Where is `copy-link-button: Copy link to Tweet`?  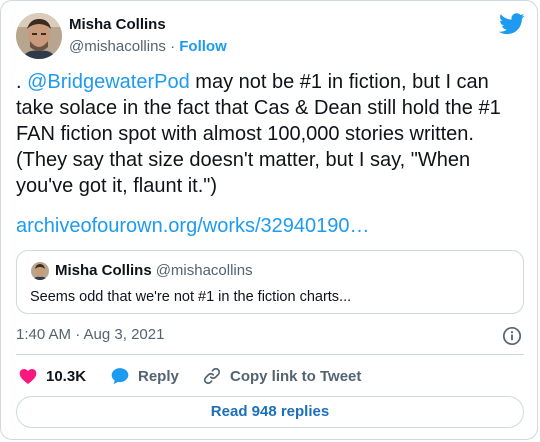 copy-link-button: Copy link to Tweet is located at coordinates (281, 376).